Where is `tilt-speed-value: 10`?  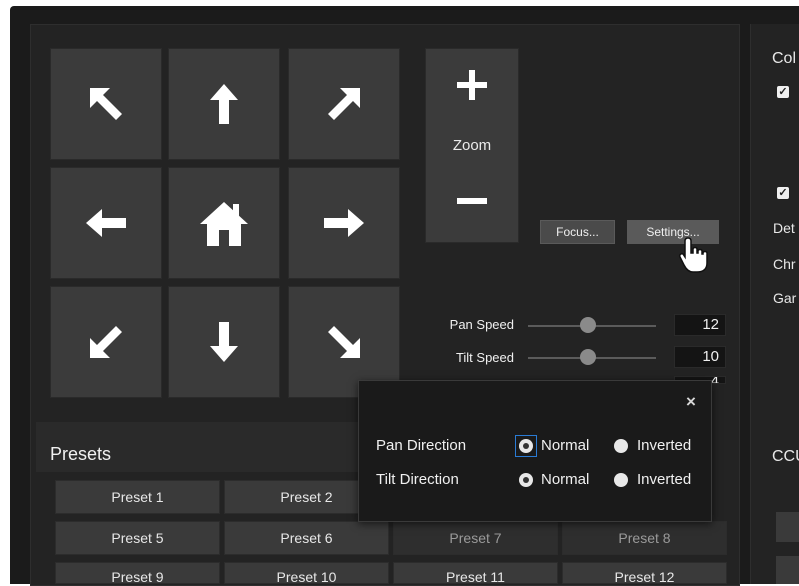 tilt-speed-value: 10 is located at coordinates (700, 357).